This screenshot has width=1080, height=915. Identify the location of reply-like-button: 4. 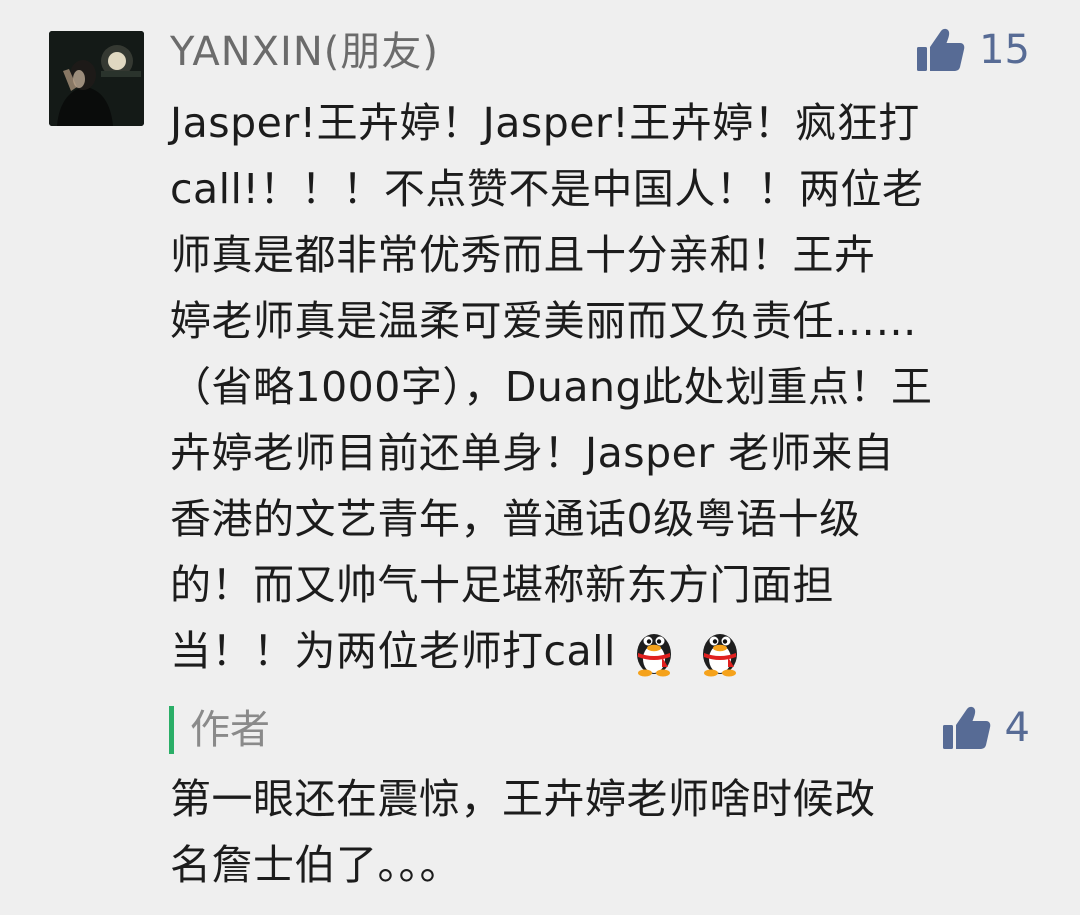
(985, 728).